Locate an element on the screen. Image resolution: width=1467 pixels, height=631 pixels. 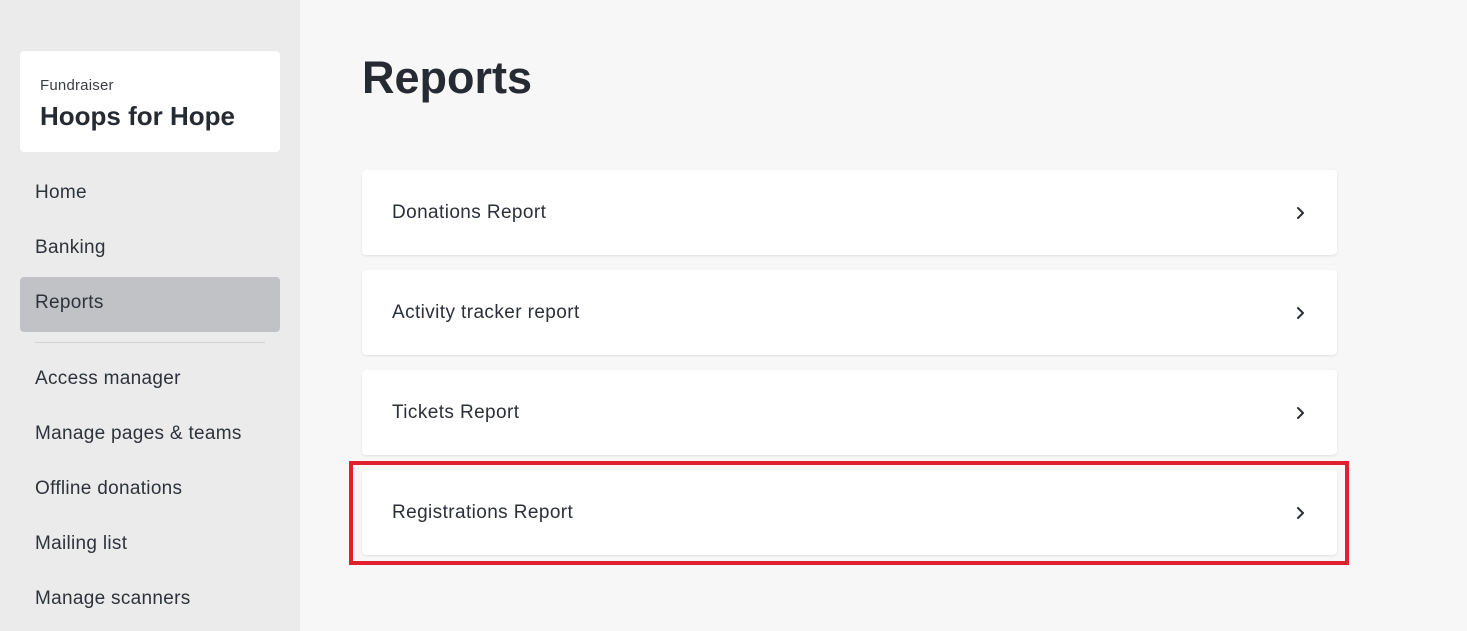
org-label: Fundraiser is located at coordinates (77, 85).